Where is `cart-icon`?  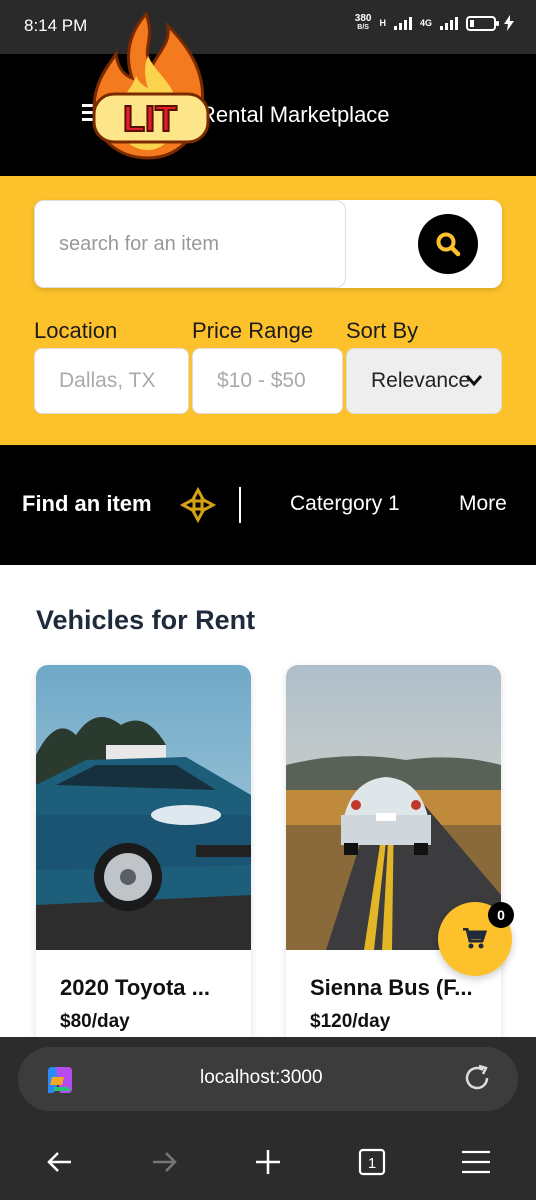 cart-icon is located at coordinates (475, 938).